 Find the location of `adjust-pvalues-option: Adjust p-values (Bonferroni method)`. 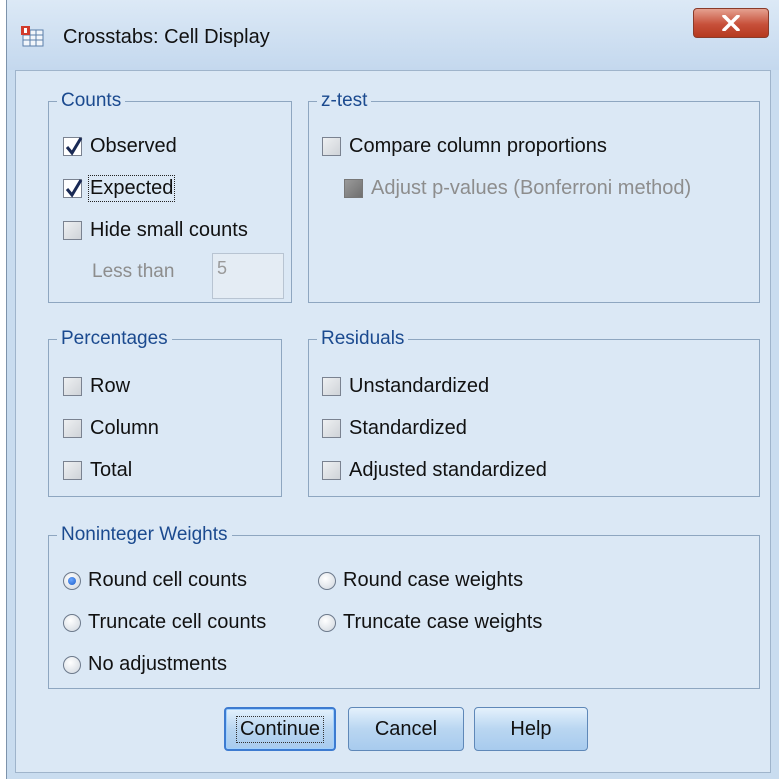

adjust-pvalues-option: Adjust p-values (Bonferroni method) is located at coordinates (517, 188).